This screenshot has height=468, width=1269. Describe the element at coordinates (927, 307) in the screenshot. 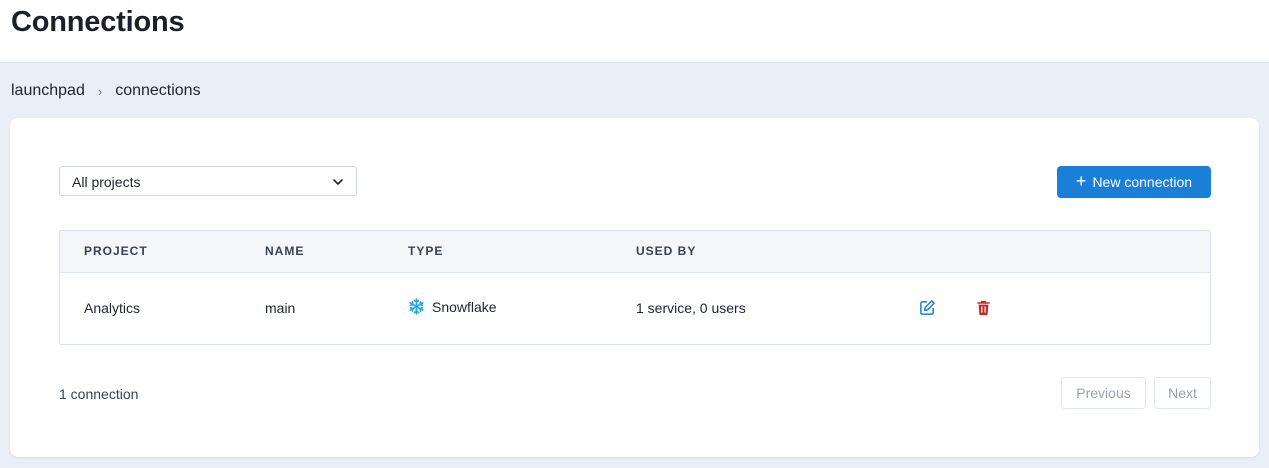

I see `edit-icon` at that location.